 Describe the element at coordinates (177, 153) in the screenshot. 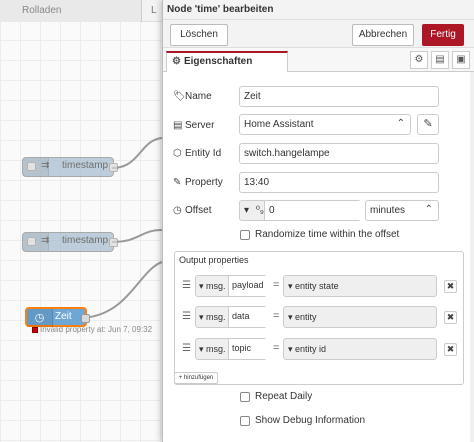

I see `cube-icon: ⬡` at that location.